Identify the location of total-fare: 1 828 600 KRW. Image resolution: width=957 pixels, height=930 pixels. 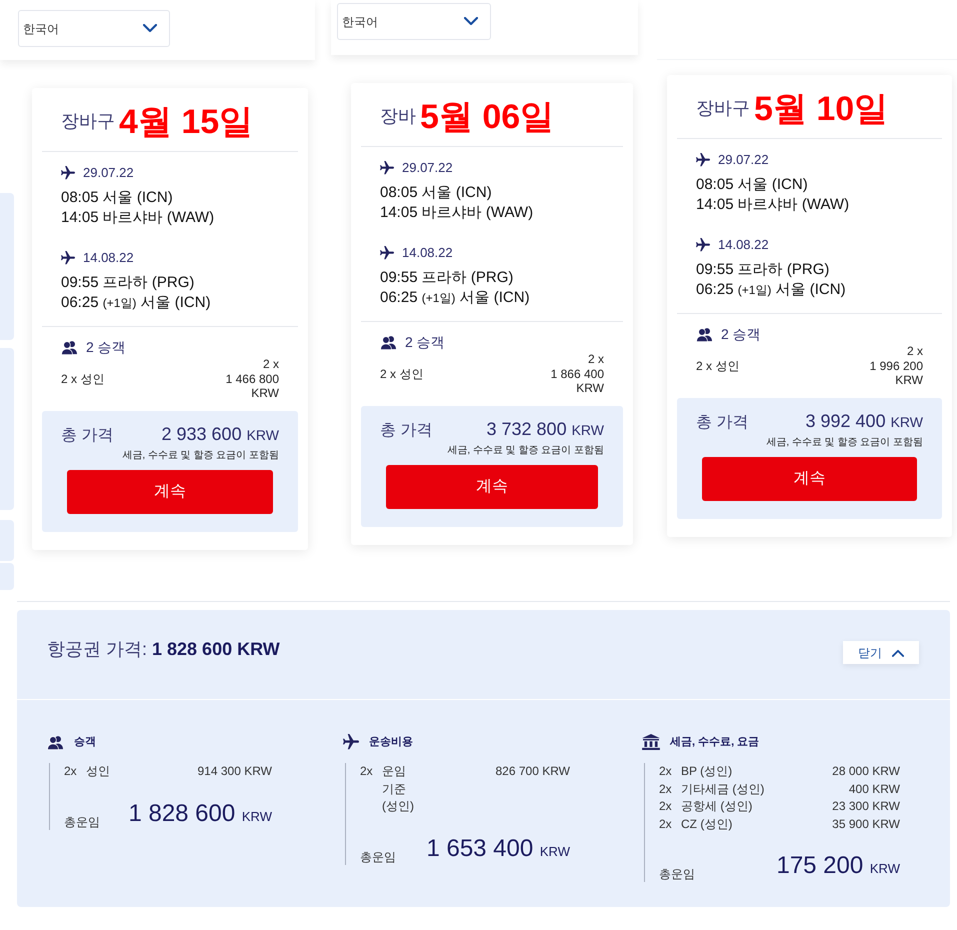
(200, 814).